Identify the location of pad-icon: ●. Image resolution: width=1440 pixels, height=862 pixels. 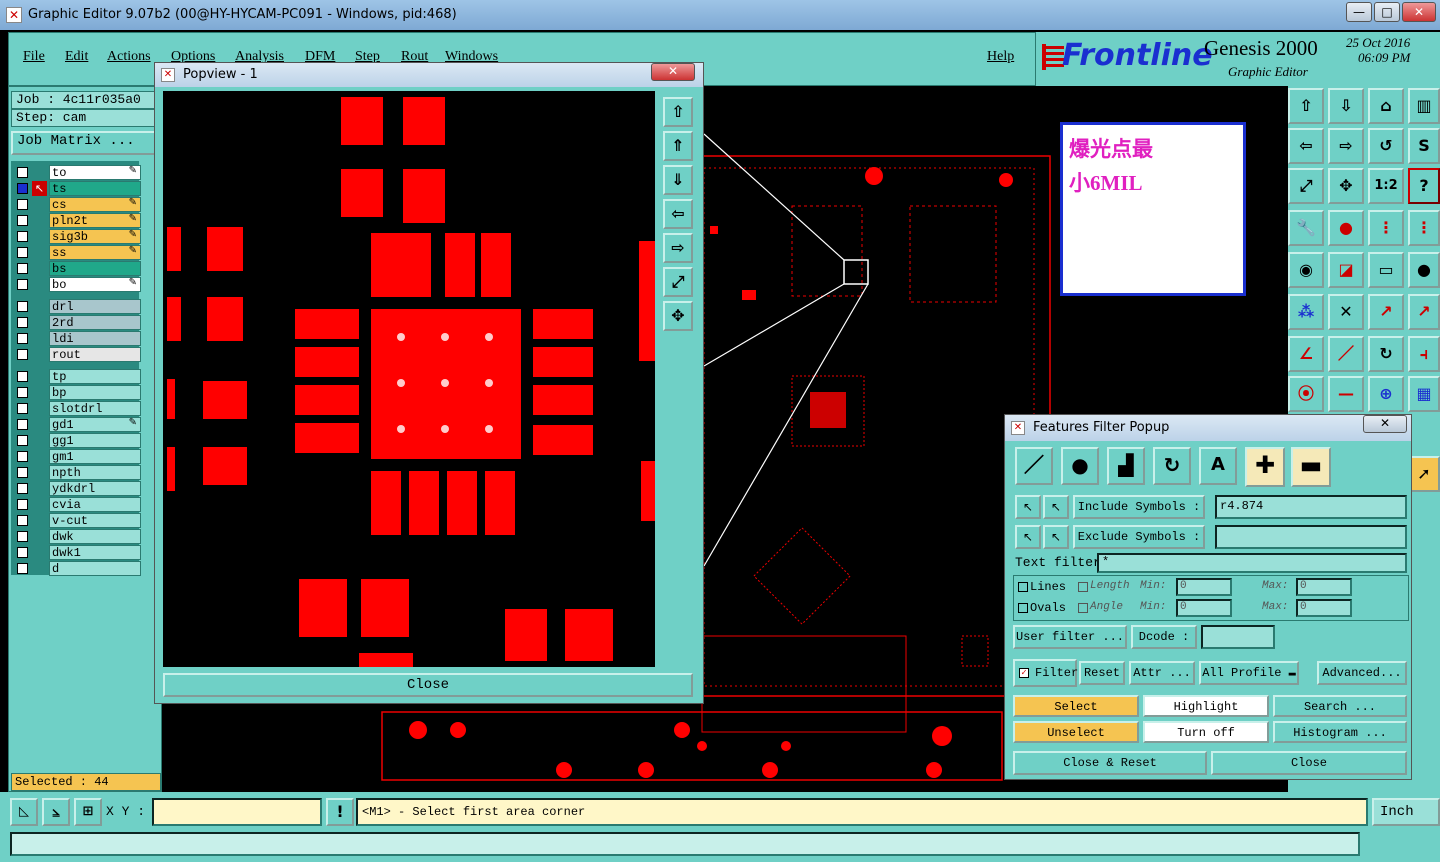
(1424, 270).